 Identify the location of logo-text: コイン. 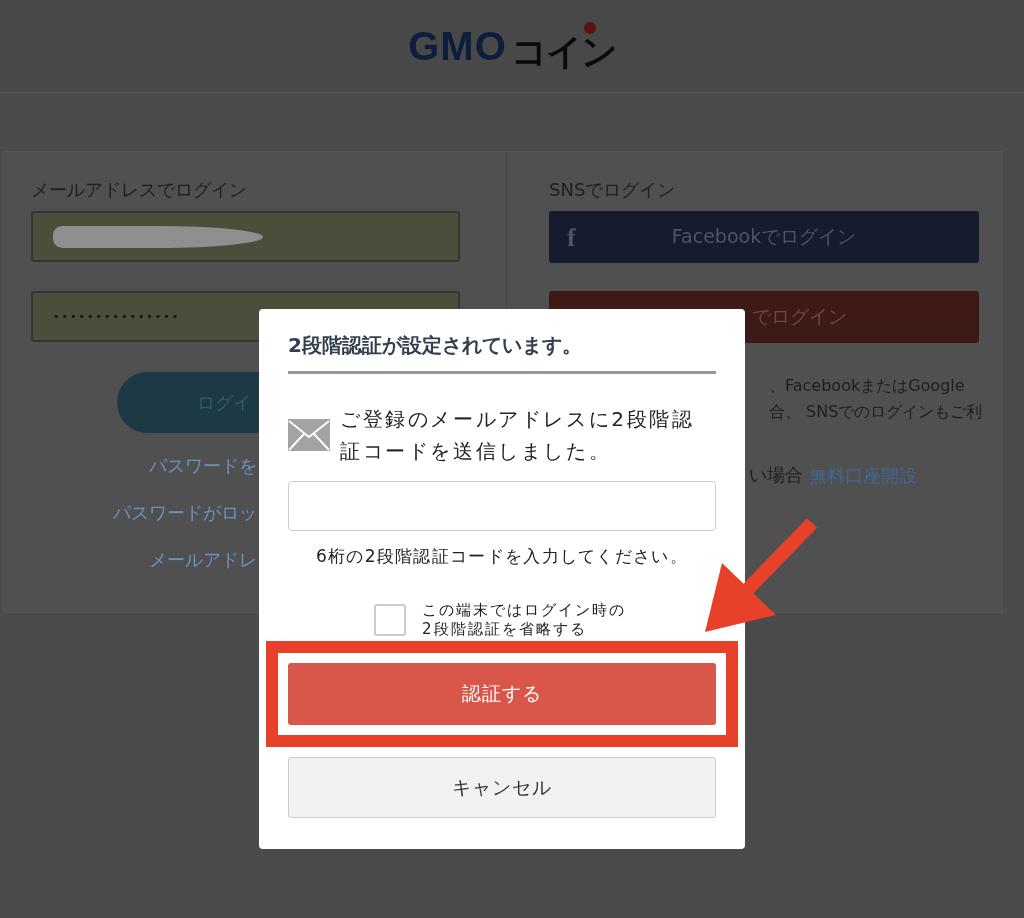
(563, 52).